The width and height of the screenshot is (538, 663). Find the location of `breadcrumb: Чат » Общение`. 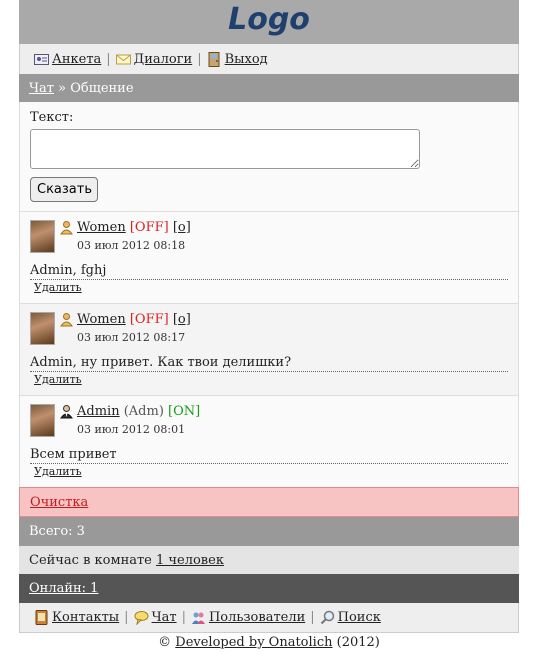

breadcrumb: Чат » Общение is located at coordinates (269, 88).